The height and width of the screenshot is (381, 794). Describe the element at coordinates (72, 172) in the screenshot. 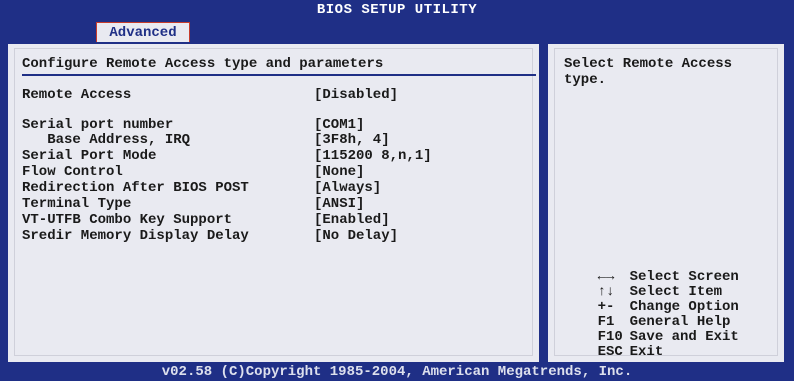

I see `setting-label-flow-control: Flow Control` at that location.